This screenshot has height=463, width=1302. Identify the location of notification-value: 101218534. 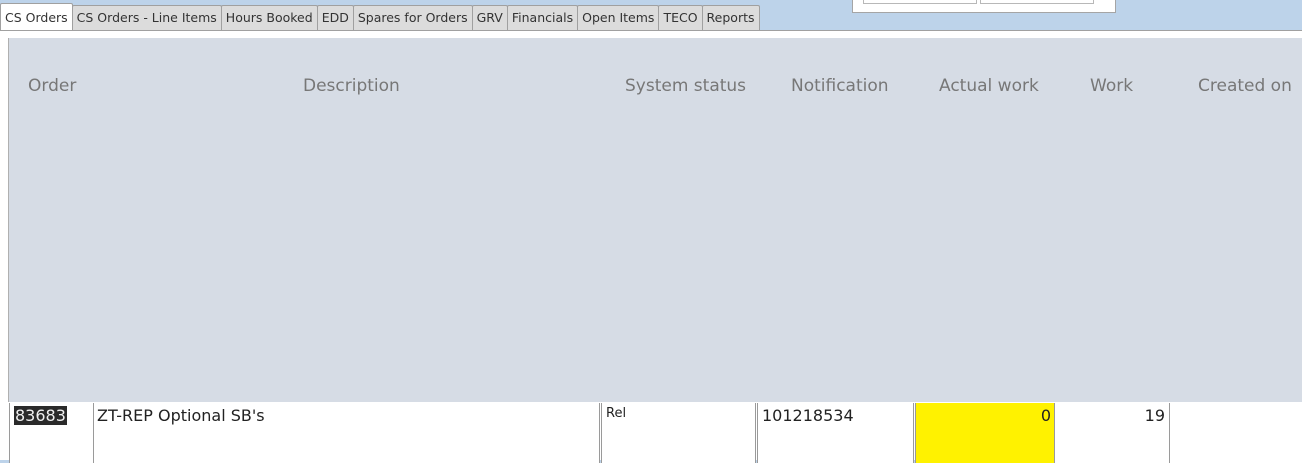
(808, 415).